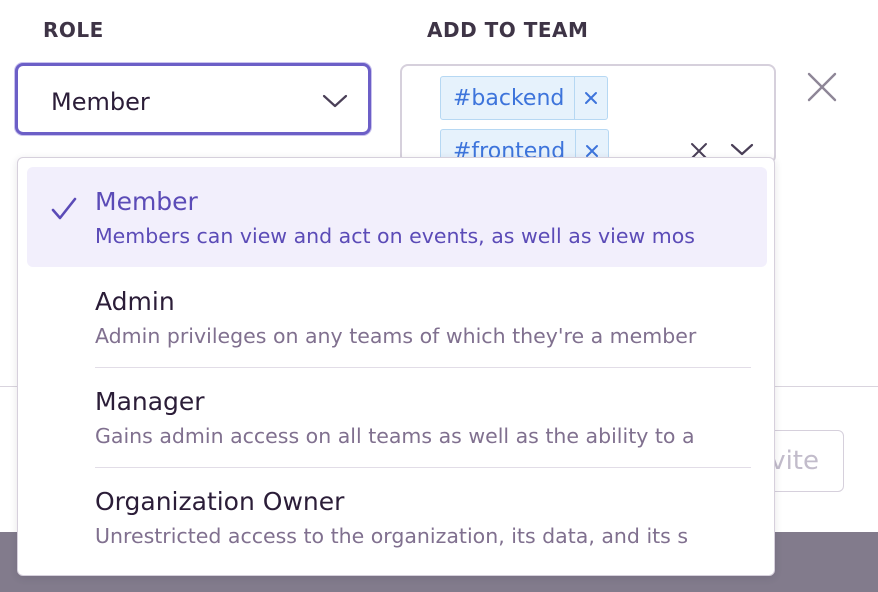  What do you see at coordinates (64, 211) in the screenshot?
I see `checkmark-icon` at bounding box center [64, 211].